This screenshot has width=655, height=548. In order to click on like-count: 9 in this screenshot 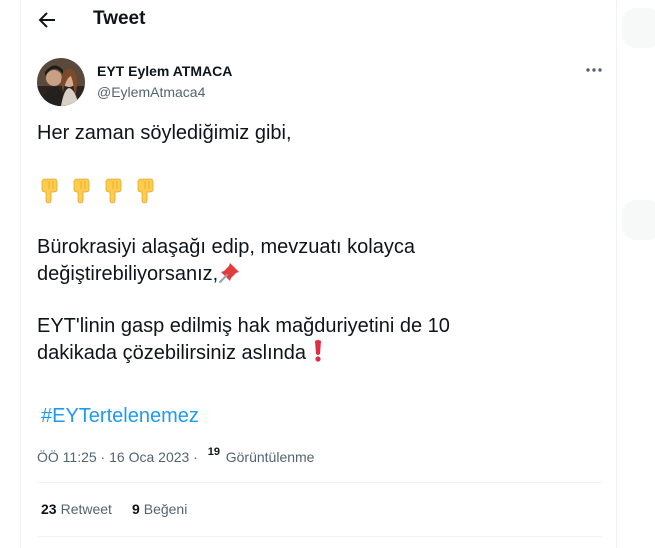, I will do `click(135, 509)`.